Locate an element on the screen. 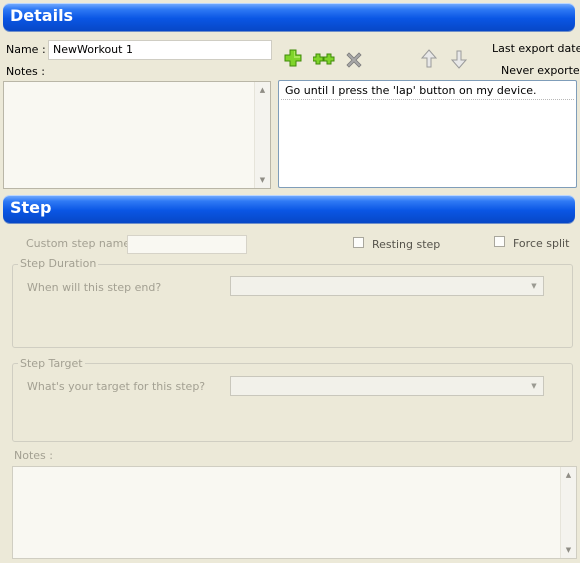 The image size is (580, 563). step-target-dropdown: ▼ is located at coordinates (387, 386).